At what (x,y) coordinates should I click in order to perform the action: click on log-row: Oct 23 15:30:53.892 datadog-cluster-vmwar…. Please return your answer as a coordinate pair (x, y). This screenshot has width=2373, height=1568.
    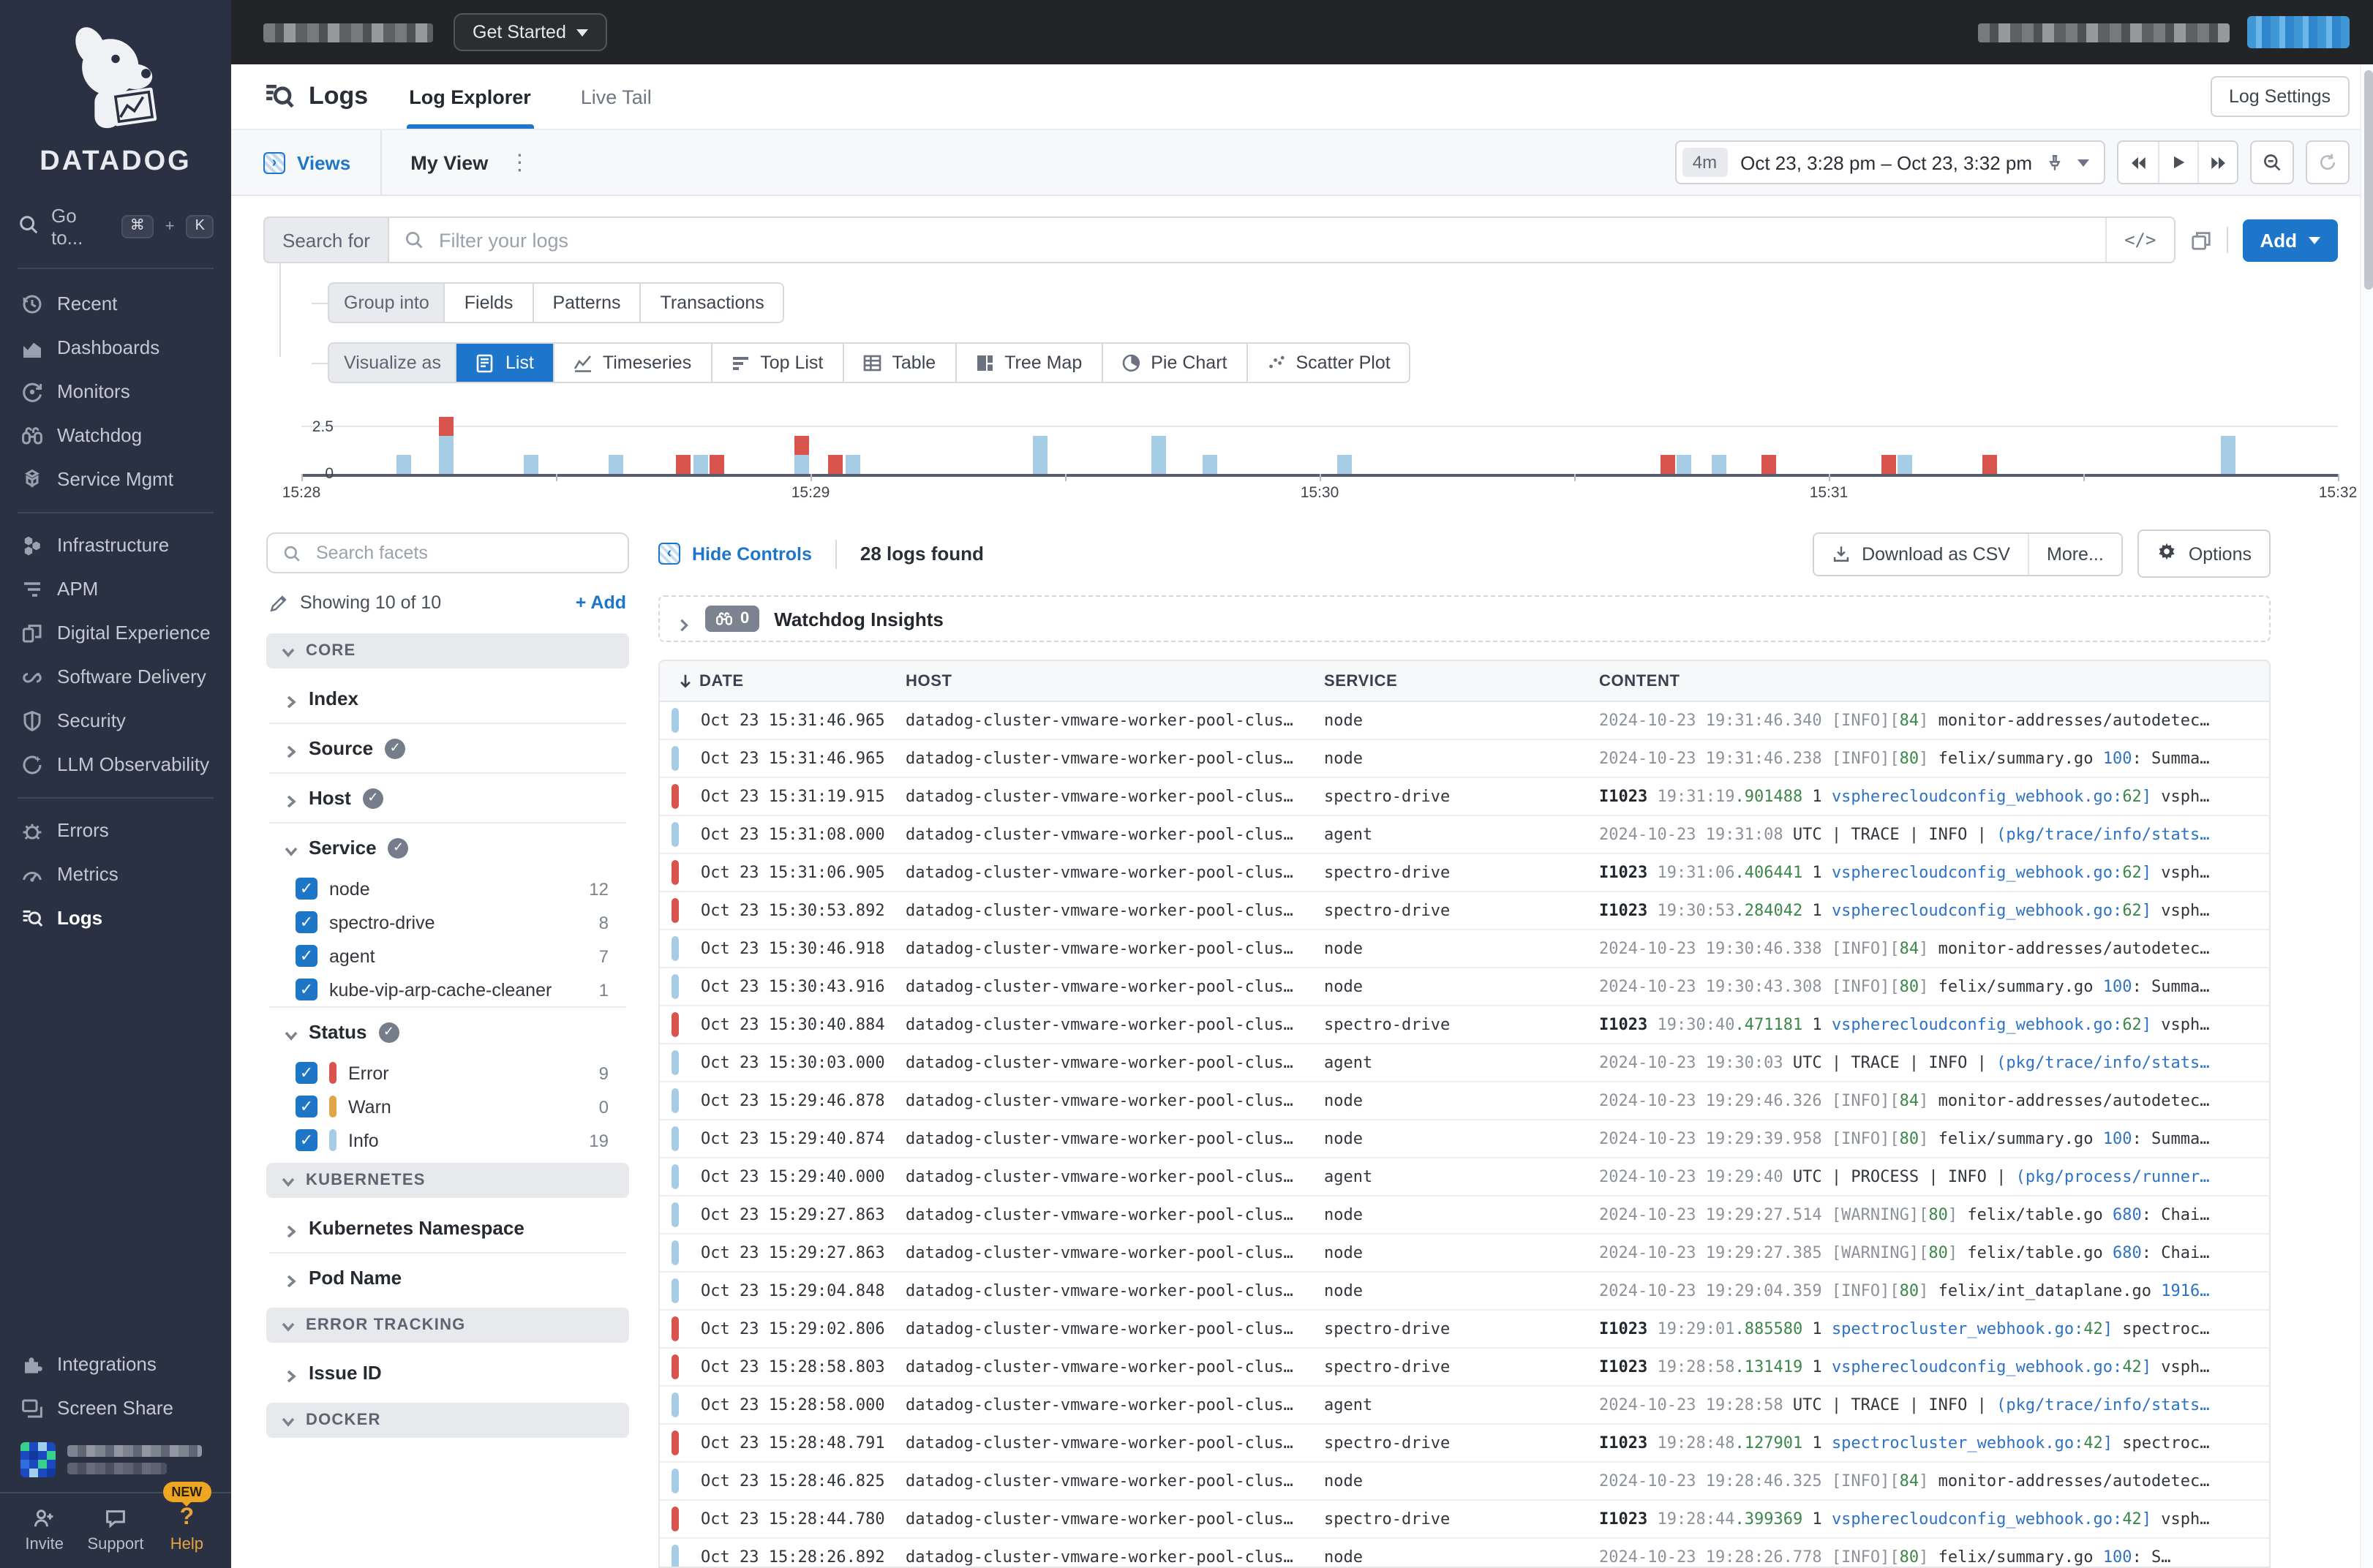
    Looking at the image, I should click on (1464, 911).